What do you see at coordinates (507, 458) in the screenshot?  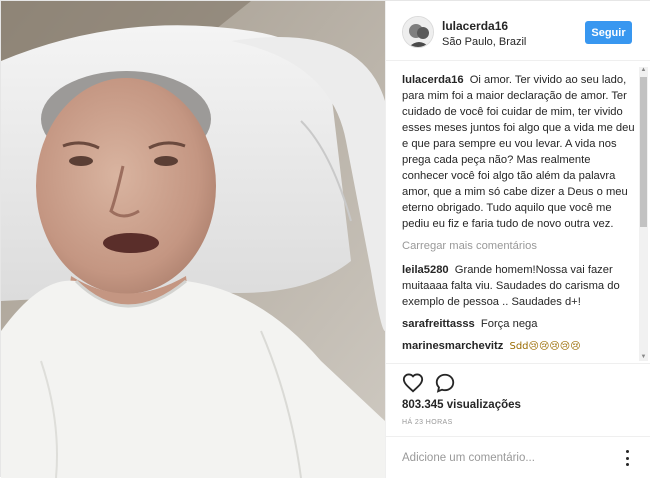 I see `add-comment-input` at bounding box center [507, 458].